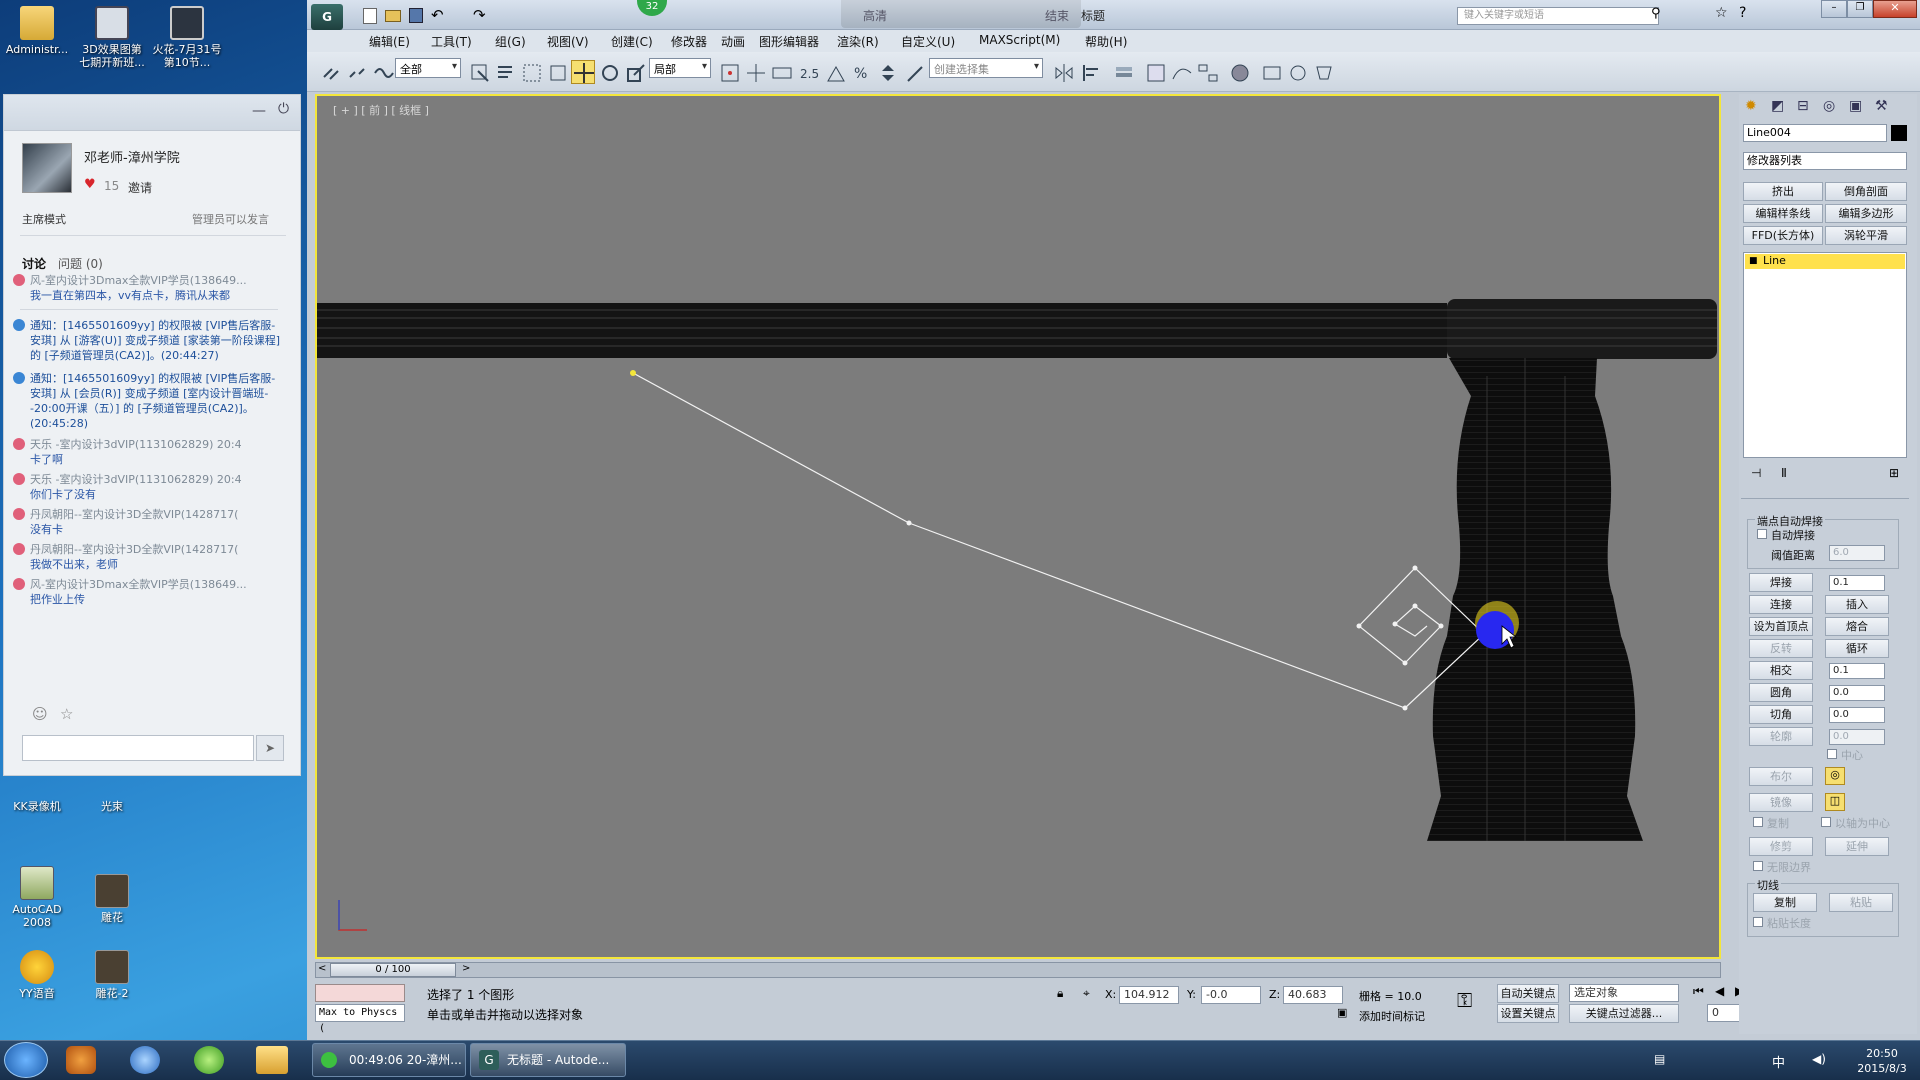  What do you see at coordinates (357, 72) in the screenshot?
I see `unlink-icon` at bounding box center [357, 72].